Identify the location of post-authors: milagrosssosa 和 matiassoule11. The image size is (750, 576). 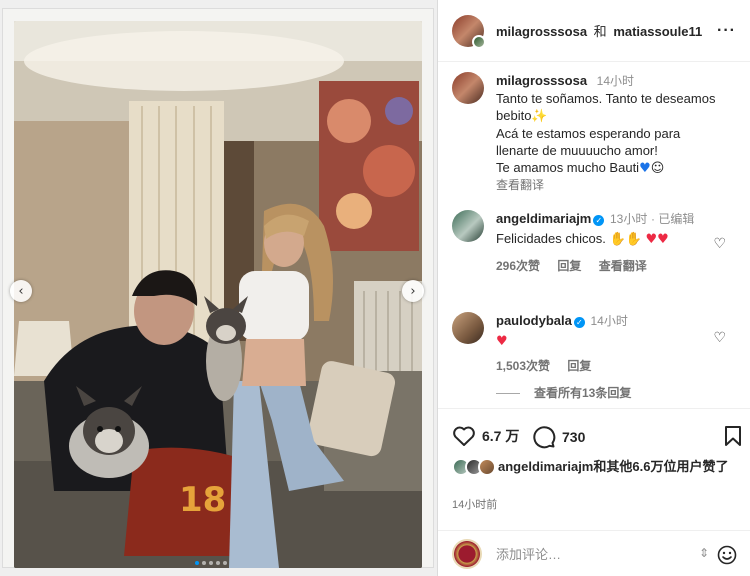
(599, 30).